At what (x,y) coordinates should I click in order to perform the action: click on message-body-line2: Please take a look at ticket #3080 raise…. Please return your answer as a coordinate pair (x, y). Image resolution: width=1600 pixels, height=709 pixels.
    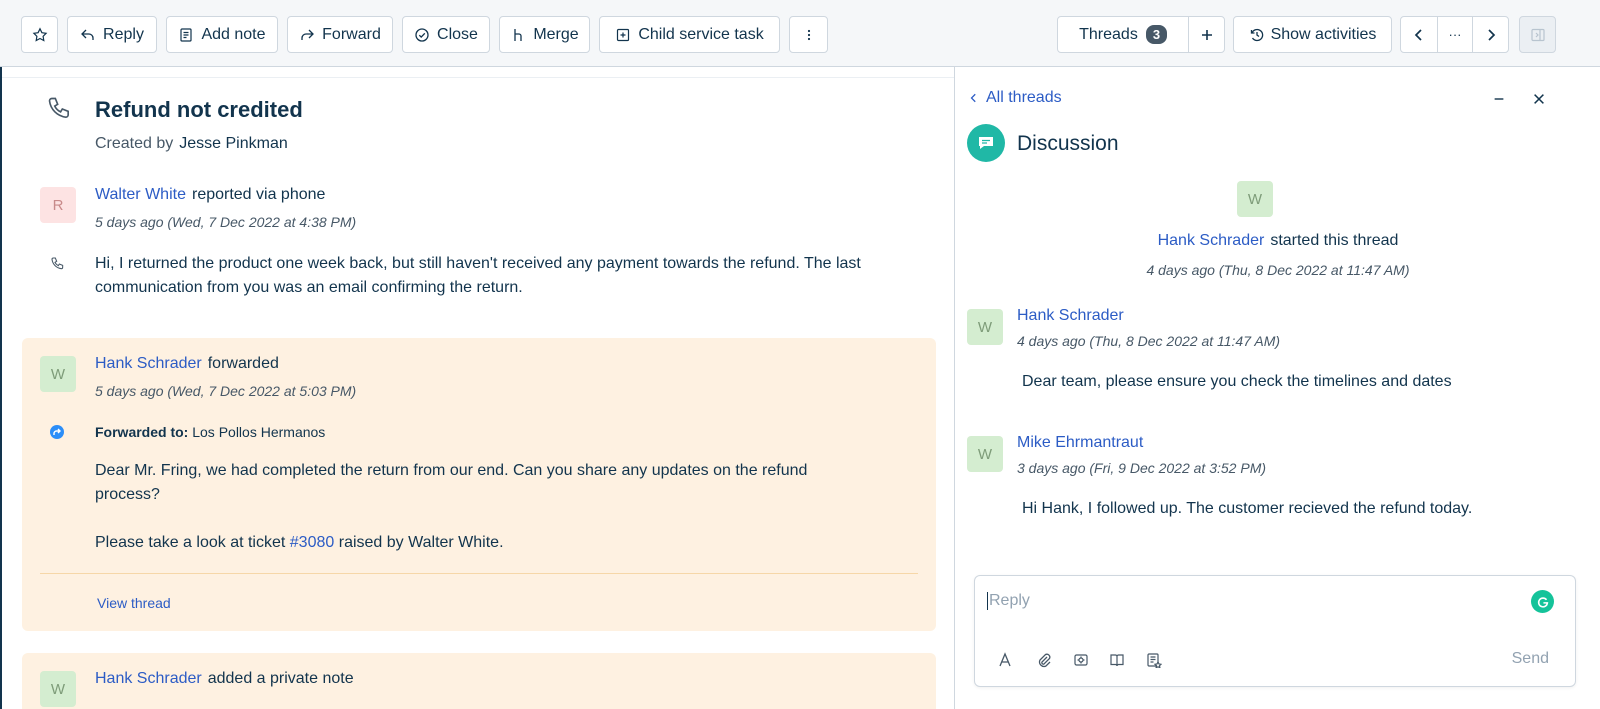
    Looking at the image, I should click on (299, 542).